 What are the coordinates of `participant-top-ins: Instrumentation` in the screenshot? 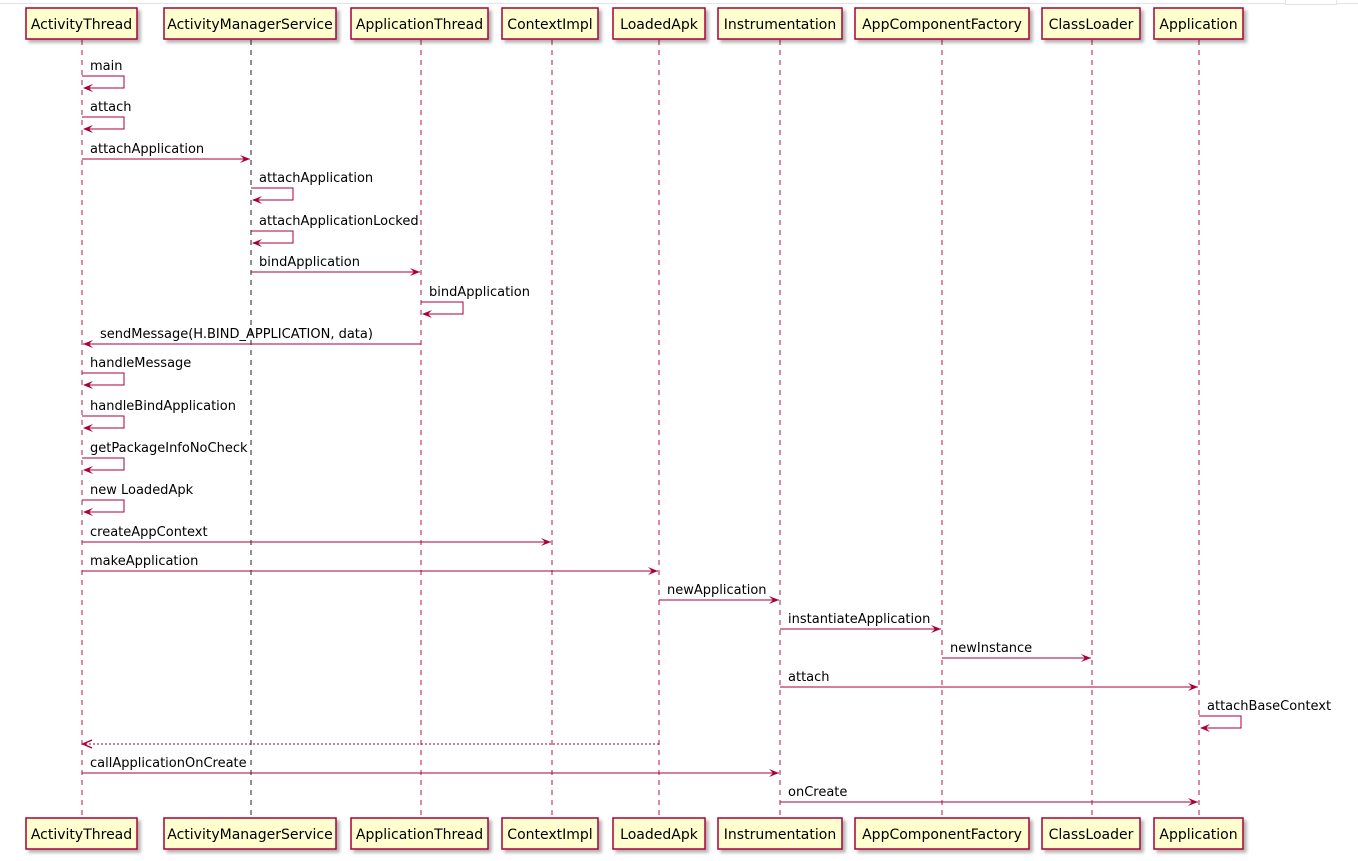 It's located at (780, 23).